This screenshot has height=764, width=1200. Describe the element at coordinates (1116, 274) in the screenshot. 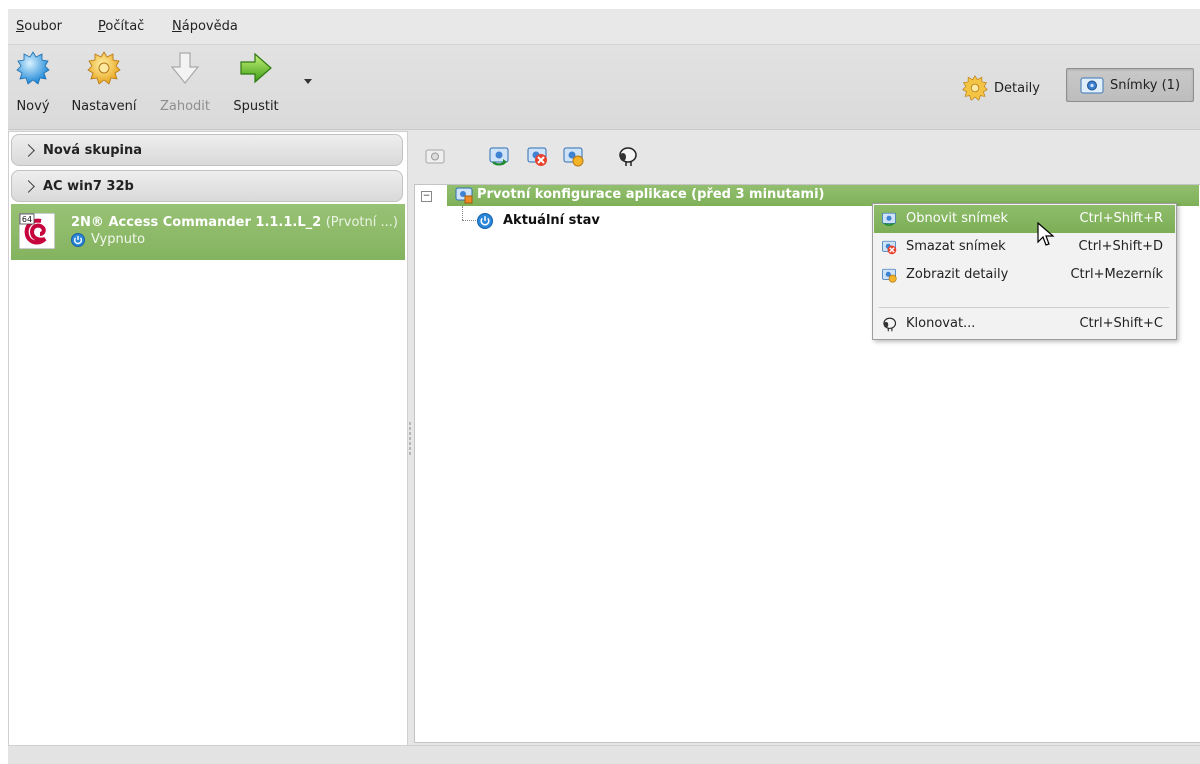

I see `menu-item-shortcut: Ctrl+Mezerník` at that location.